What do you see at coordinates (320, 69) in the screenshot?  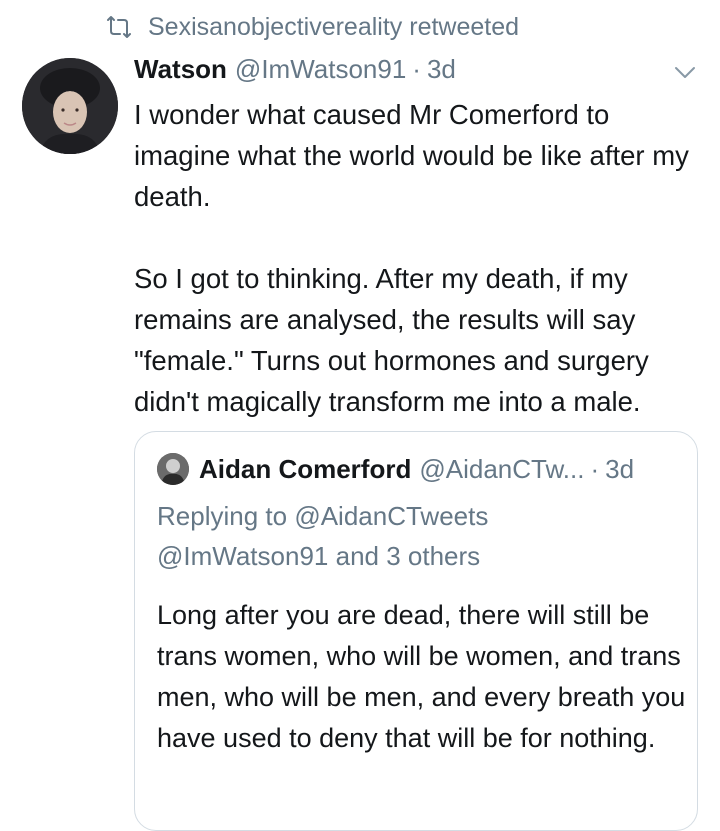 I see `user-handle: @ImWatson91` at bounding box center [320, 69].